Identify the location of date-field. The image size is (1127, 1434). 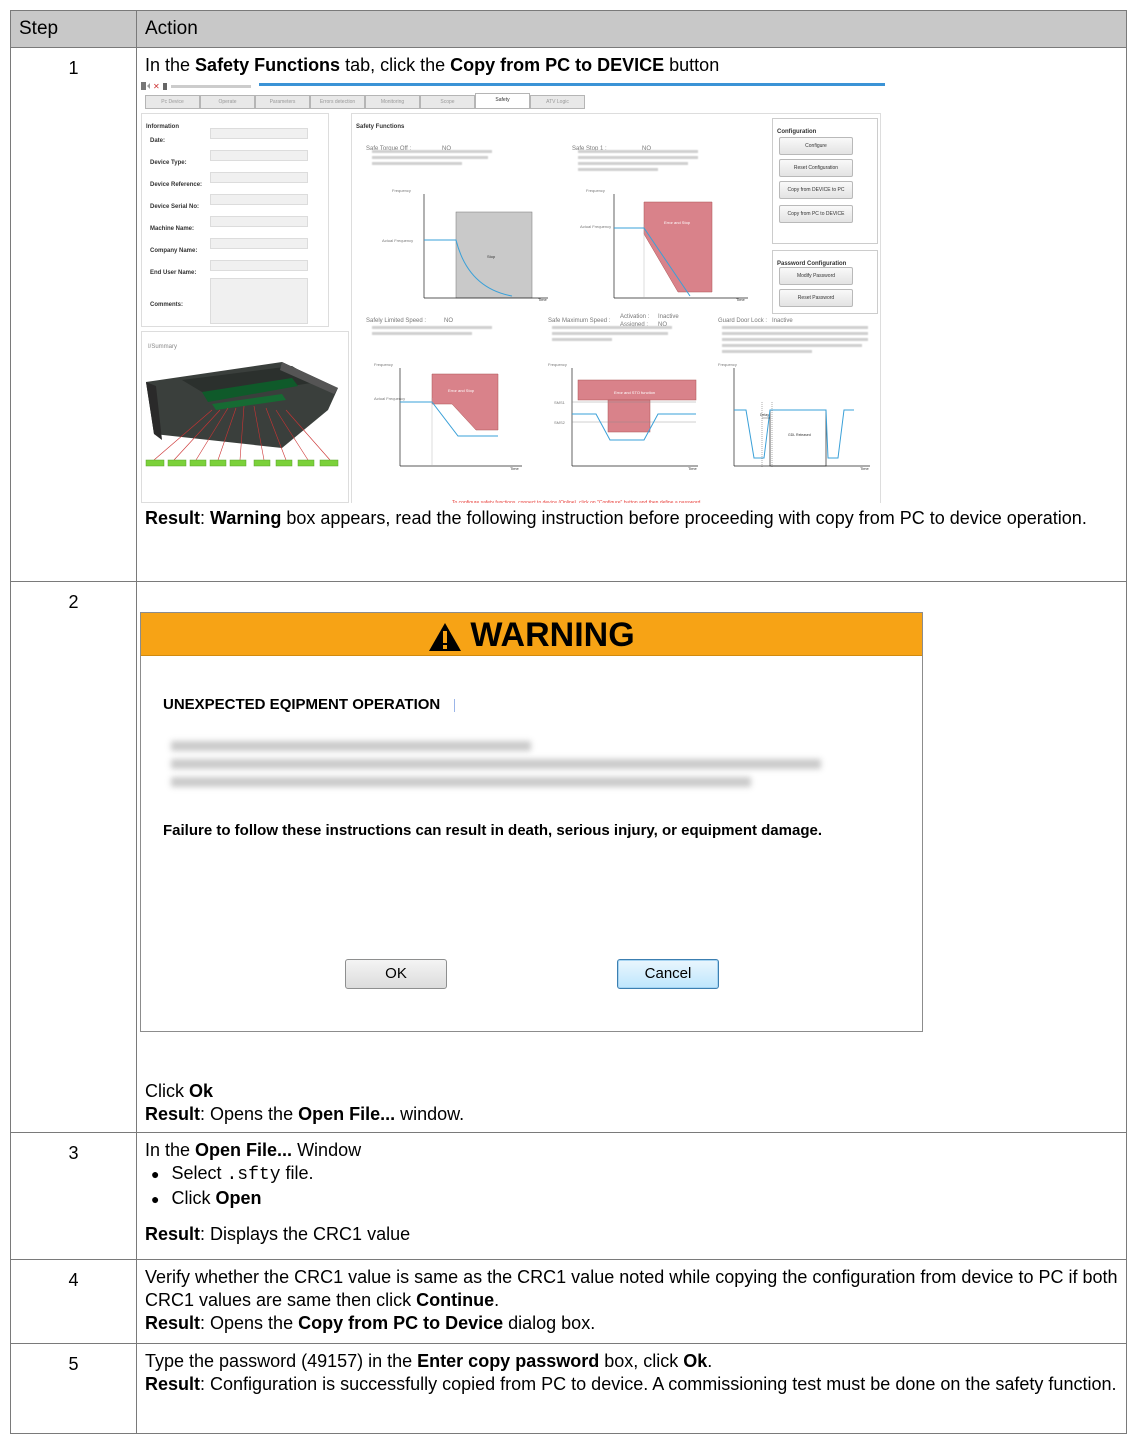
(259, 133).